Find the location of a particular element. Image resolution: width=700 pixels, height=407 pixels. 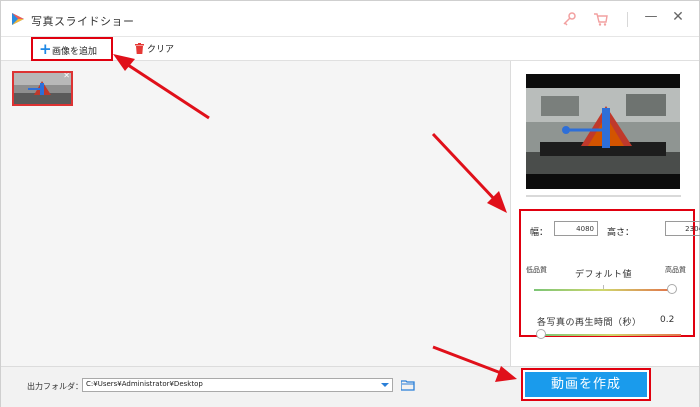

cart-icon is located at coordinates (601, 19).